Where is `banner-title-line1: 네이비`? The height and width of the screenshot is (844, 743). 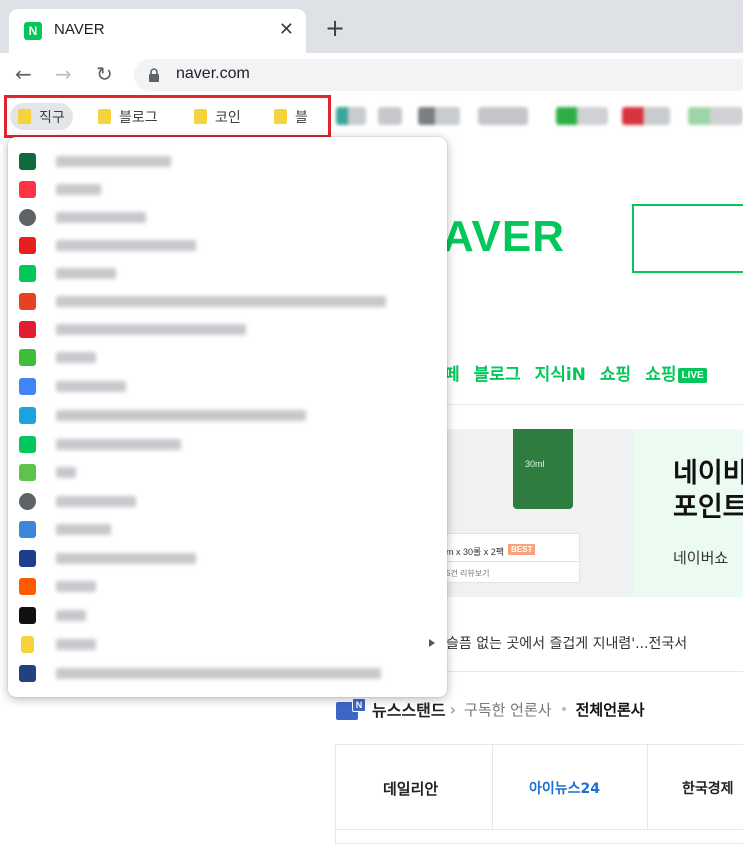
banner-title-line1: 네이비 is located at coordinates (708, 473).